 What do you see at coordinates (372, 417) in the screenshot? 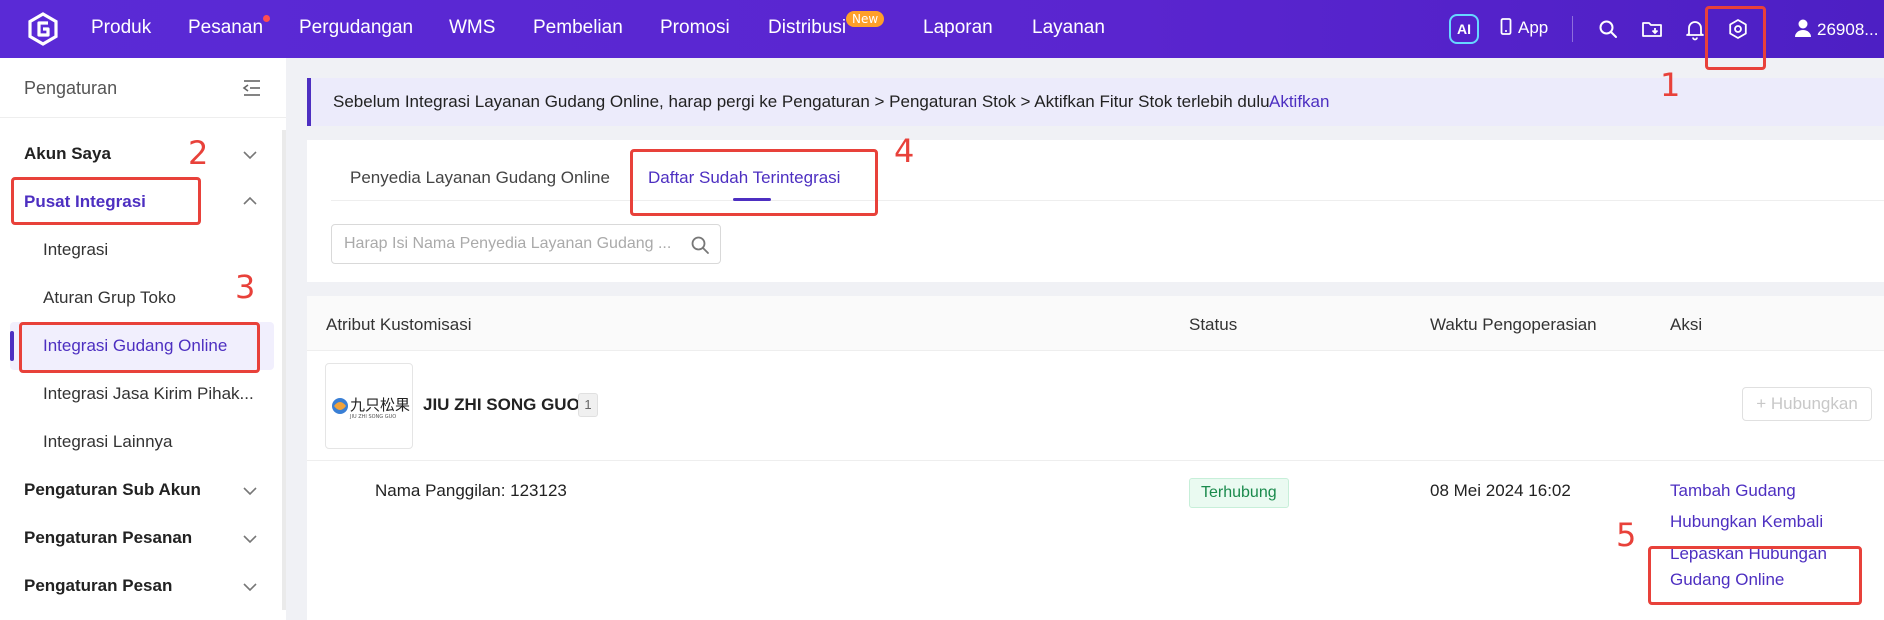
I see `svg-text: JIU ZHI SONG GUO` at bounding box center [372, 417].